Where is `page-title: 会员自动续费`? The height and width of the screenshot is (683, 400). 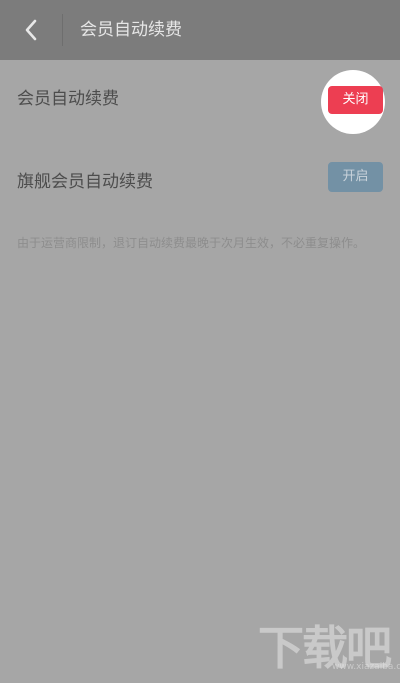
page-title: 会员自动续费 is located at coordinates (131, 30).